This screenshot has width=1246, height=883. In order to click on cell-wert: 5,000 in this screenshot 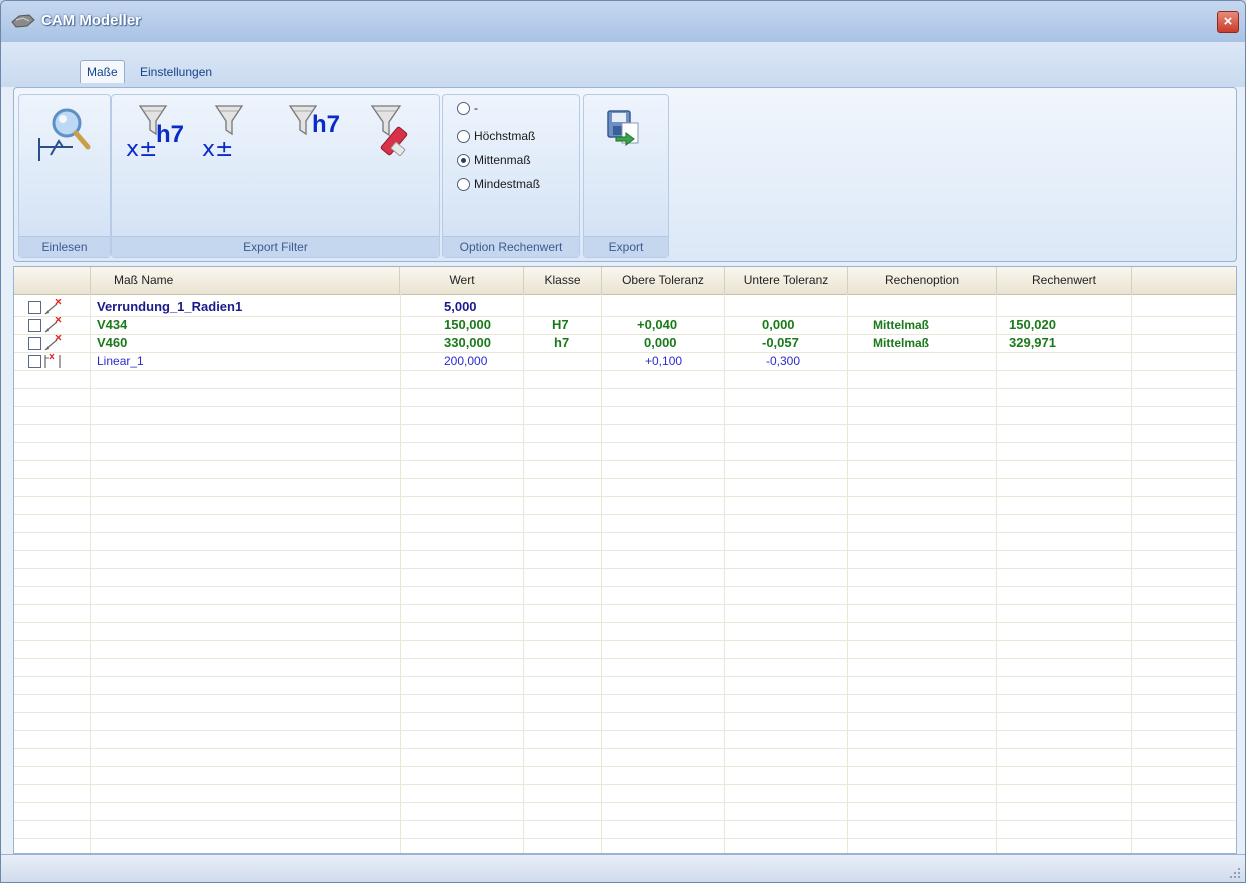, I will do `click(460, 306)`.